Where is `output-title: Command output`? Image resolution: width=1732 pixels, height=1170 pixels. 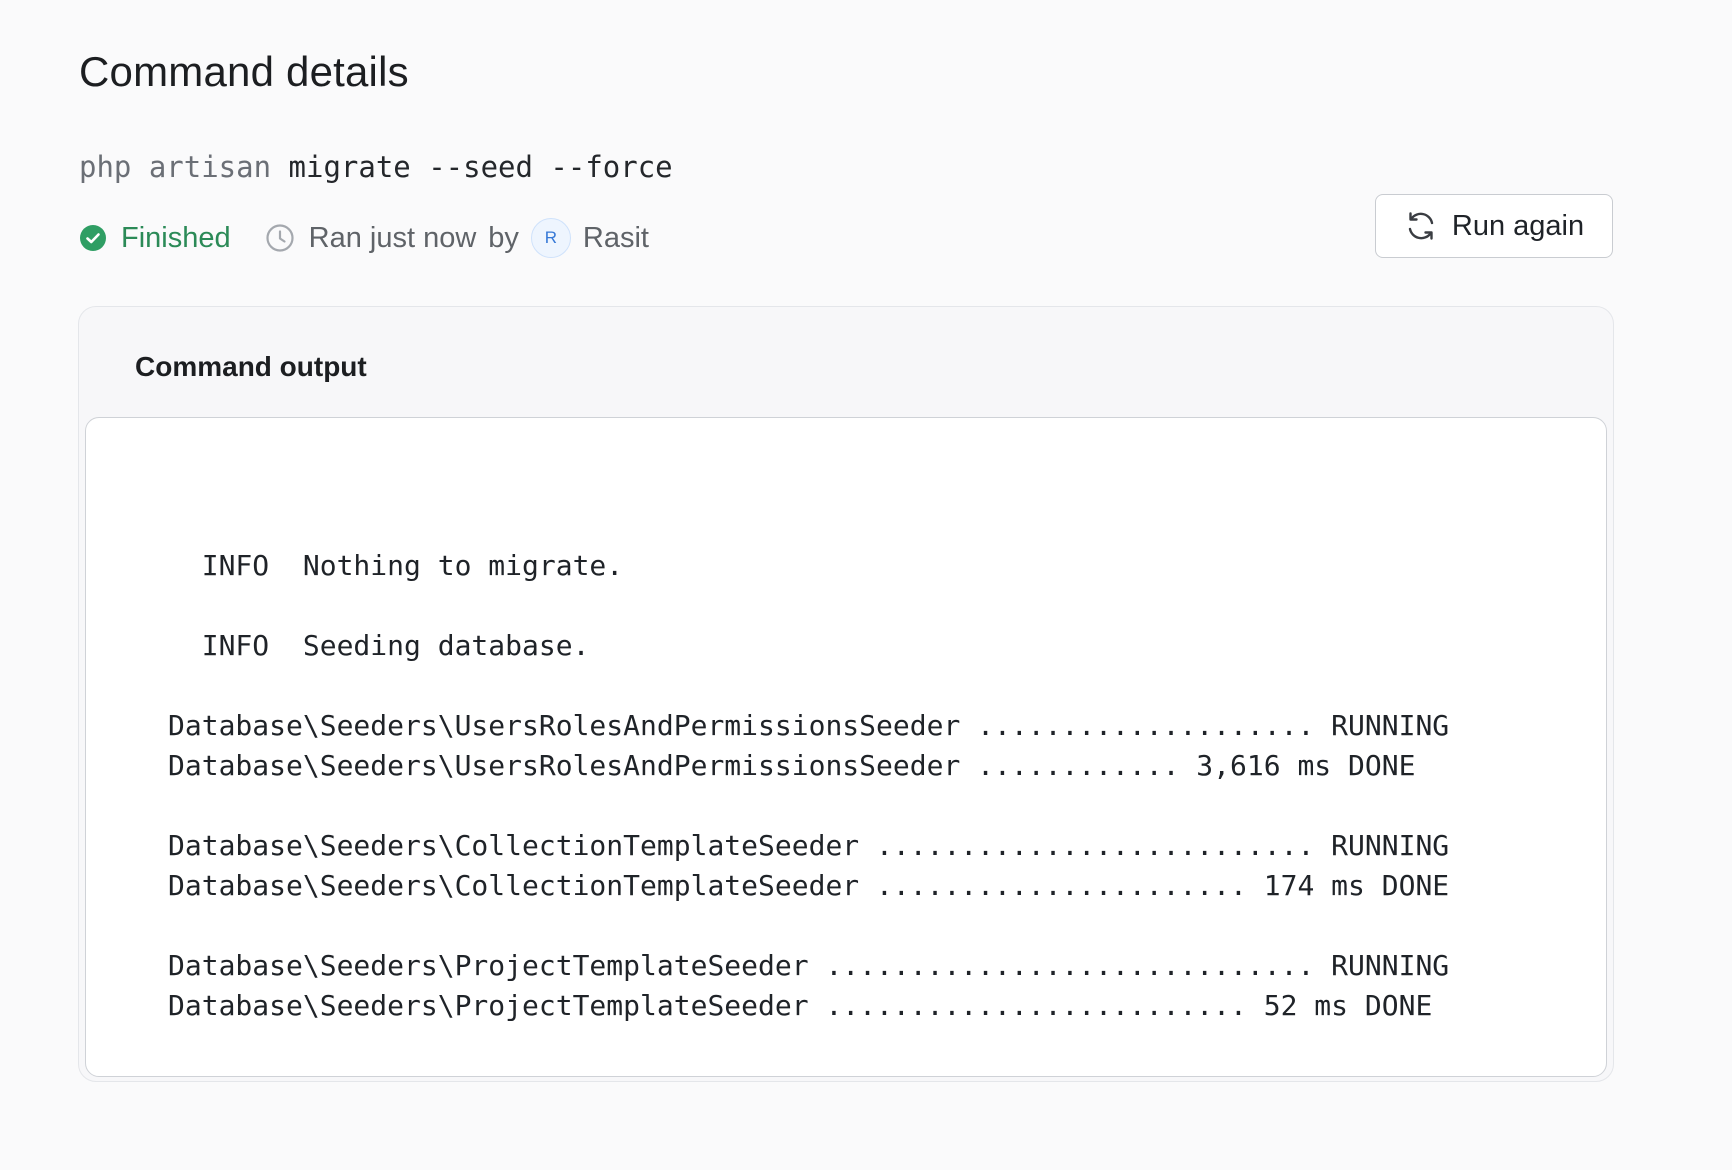
output-title: Command output is located at coordinates (251, 366).